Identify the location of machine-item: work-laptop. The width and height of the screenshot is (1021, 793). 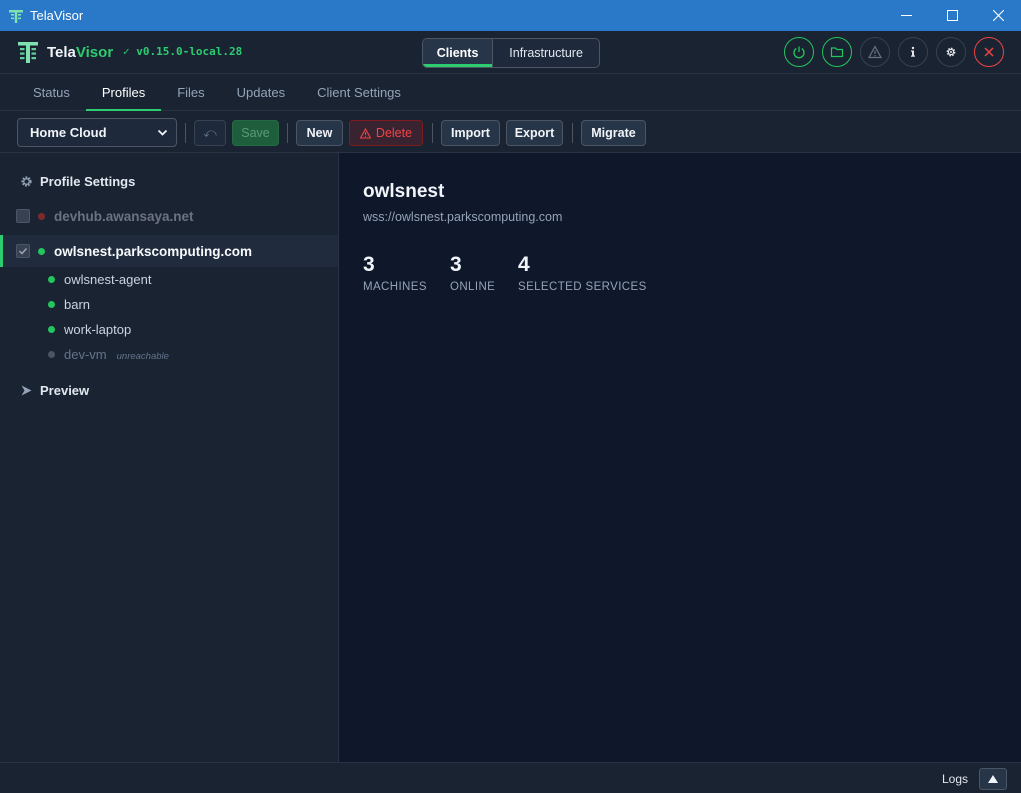
(169, 329).